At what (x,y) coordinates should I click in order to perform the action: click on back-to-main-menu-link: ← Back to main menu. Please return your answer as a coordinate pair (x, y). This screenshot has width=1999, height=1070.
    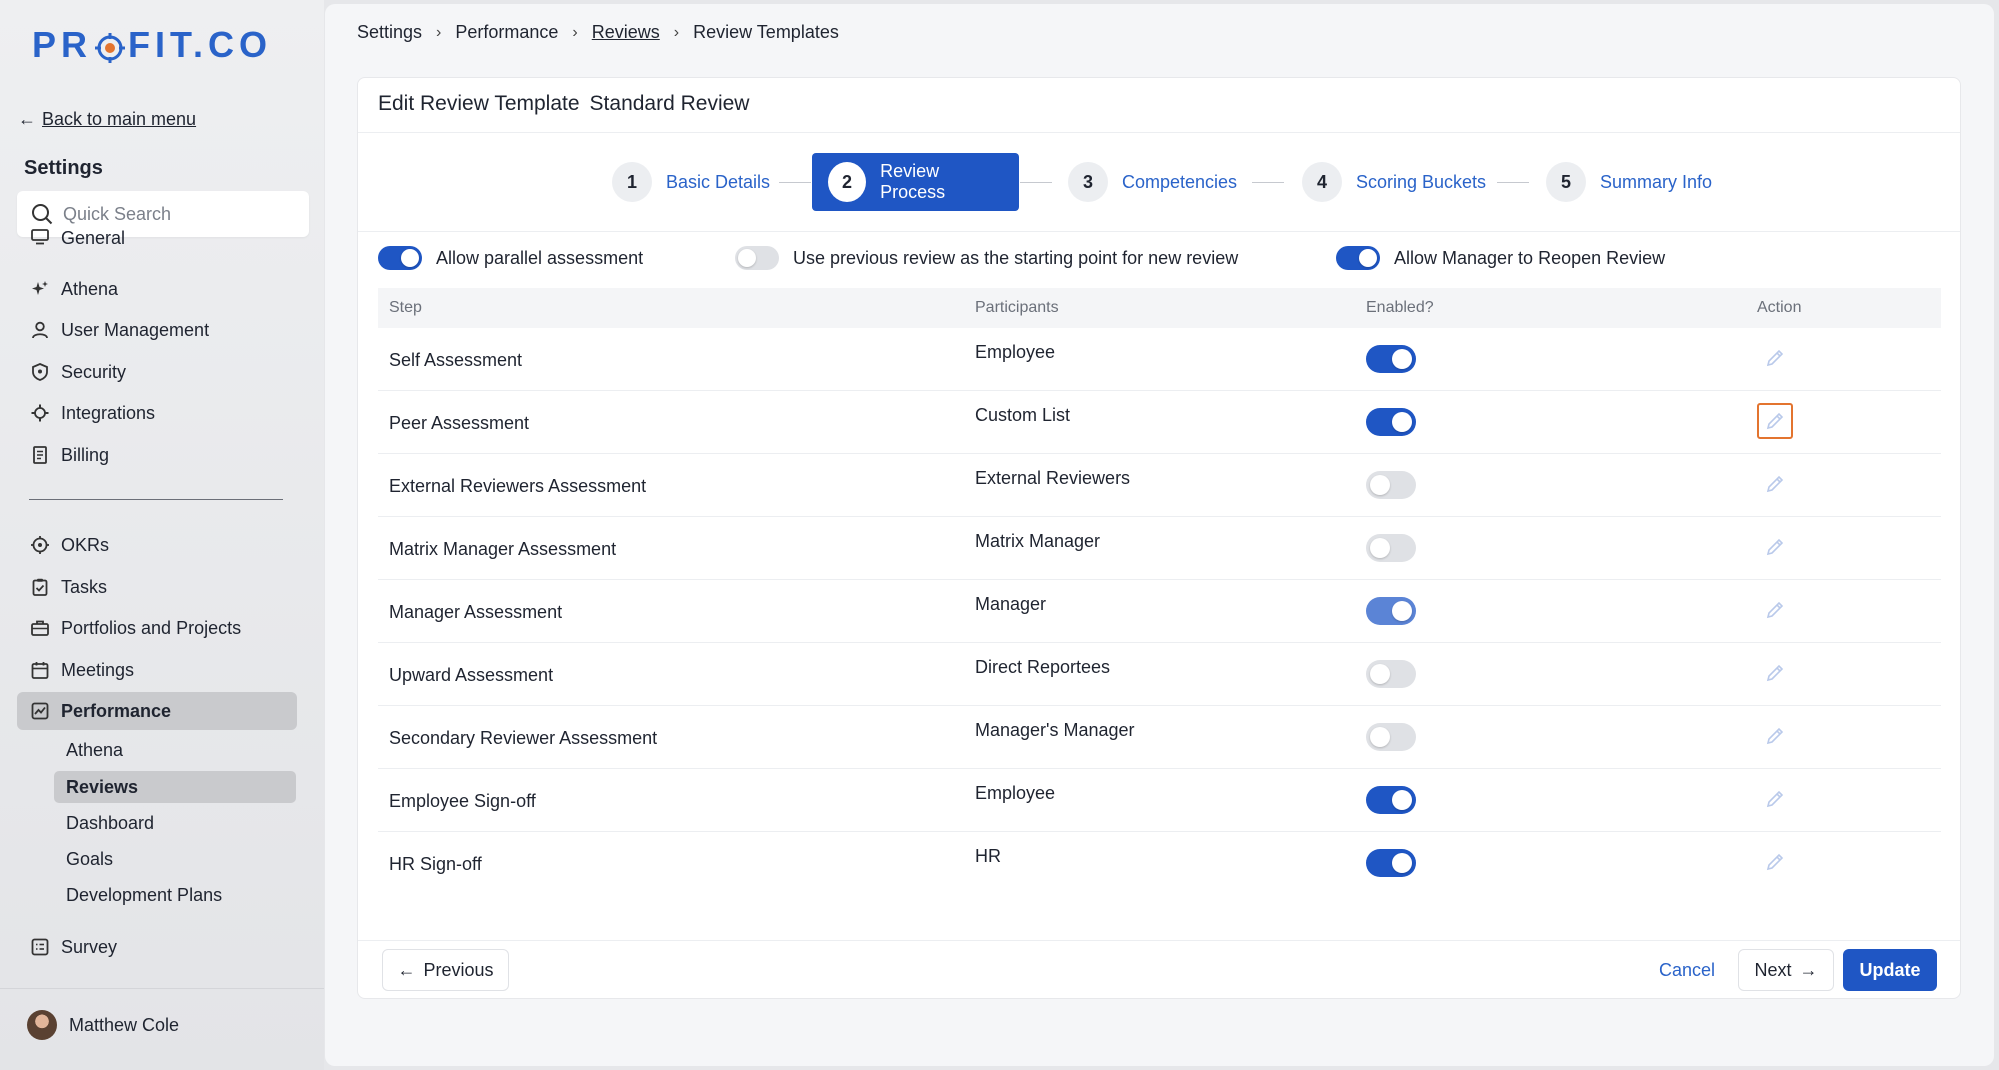
    Looking at the image, I should click on (107, 119).